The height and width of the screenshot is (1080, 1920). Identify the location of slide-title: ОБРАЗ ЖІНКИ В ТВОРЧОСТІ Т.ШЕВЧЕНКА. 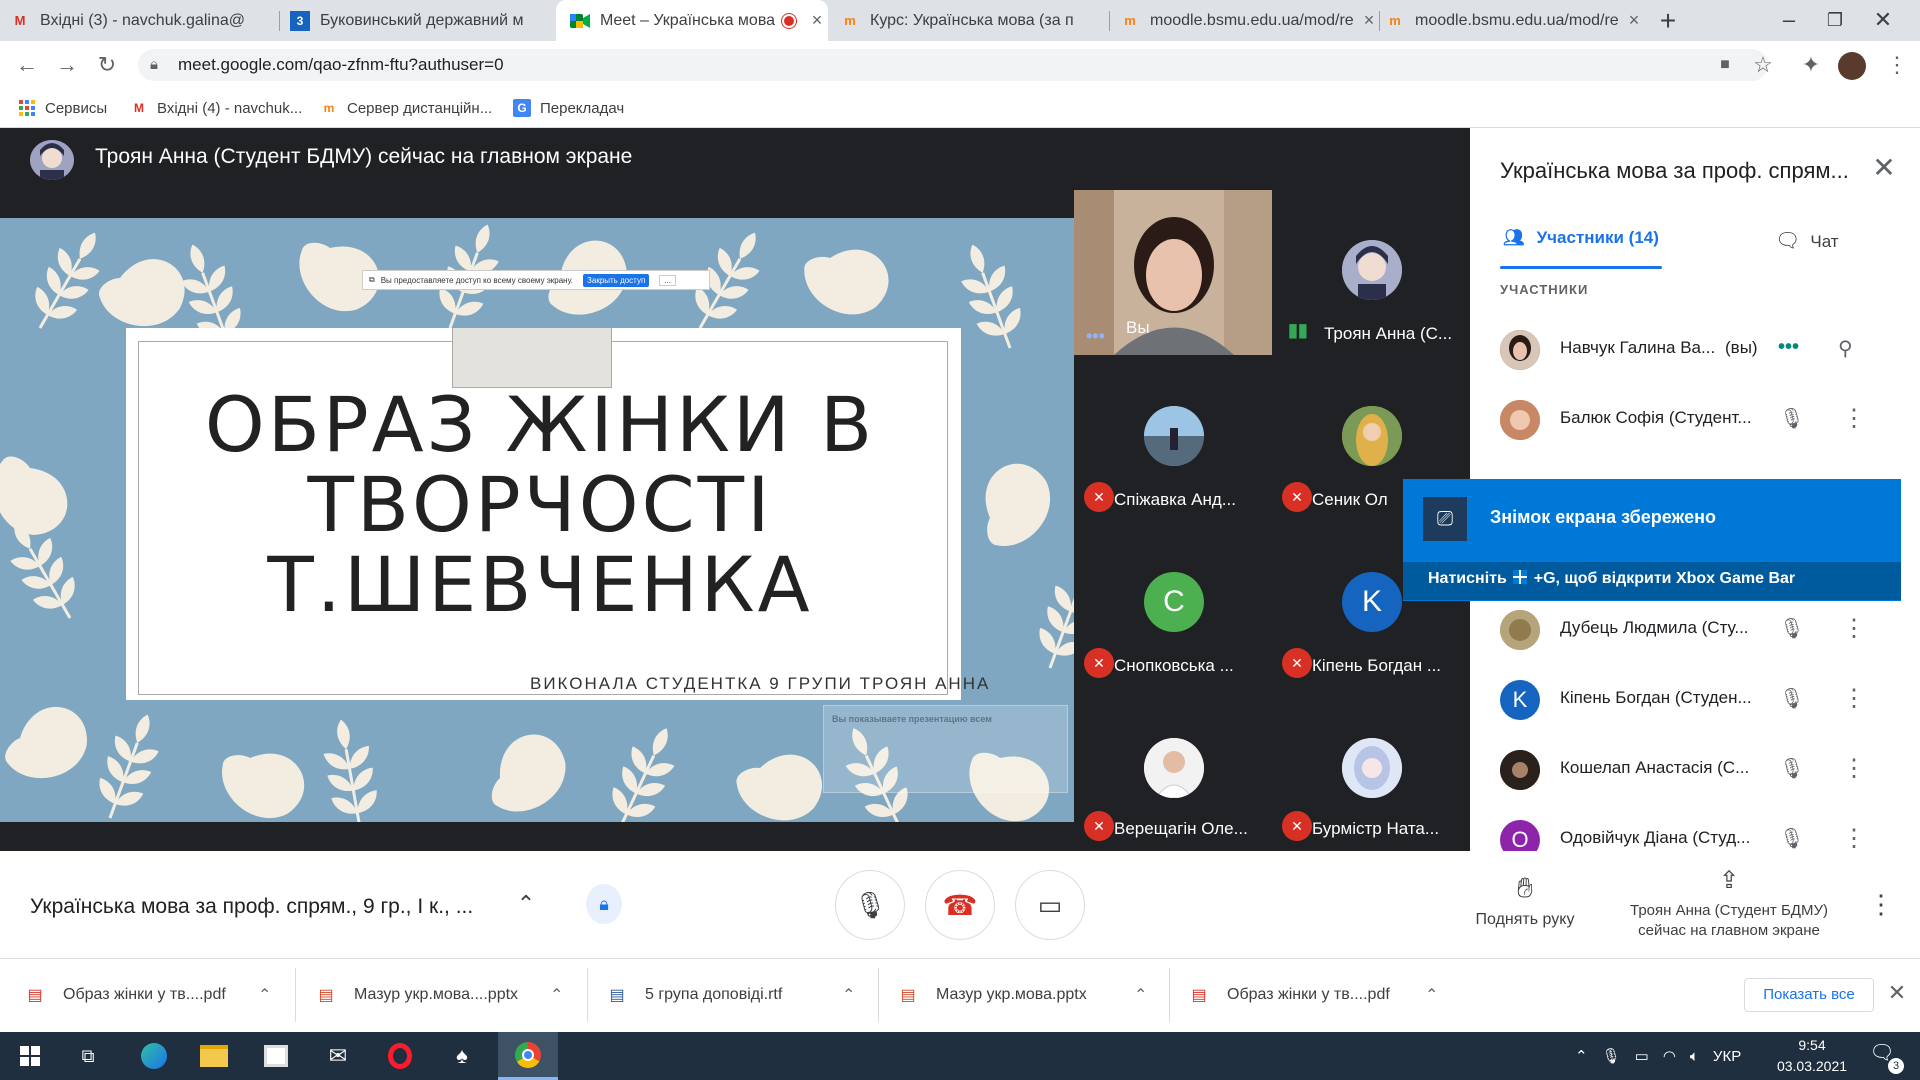
(540, 504).